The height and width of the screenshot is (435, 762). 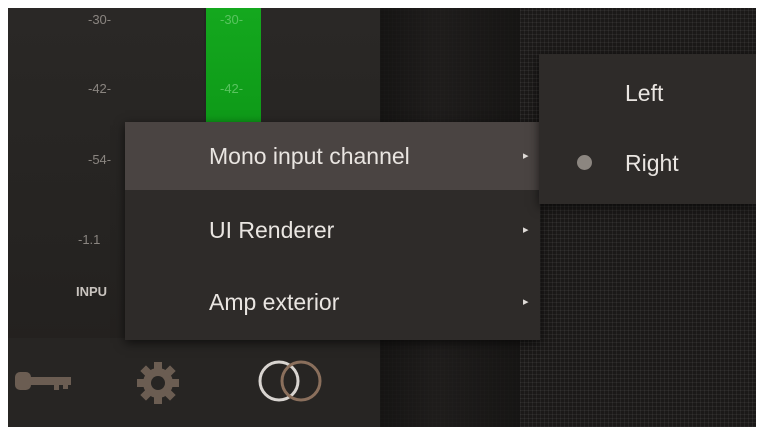 I want to click on submenu-item-left: Left, so click(x=647, y=93).